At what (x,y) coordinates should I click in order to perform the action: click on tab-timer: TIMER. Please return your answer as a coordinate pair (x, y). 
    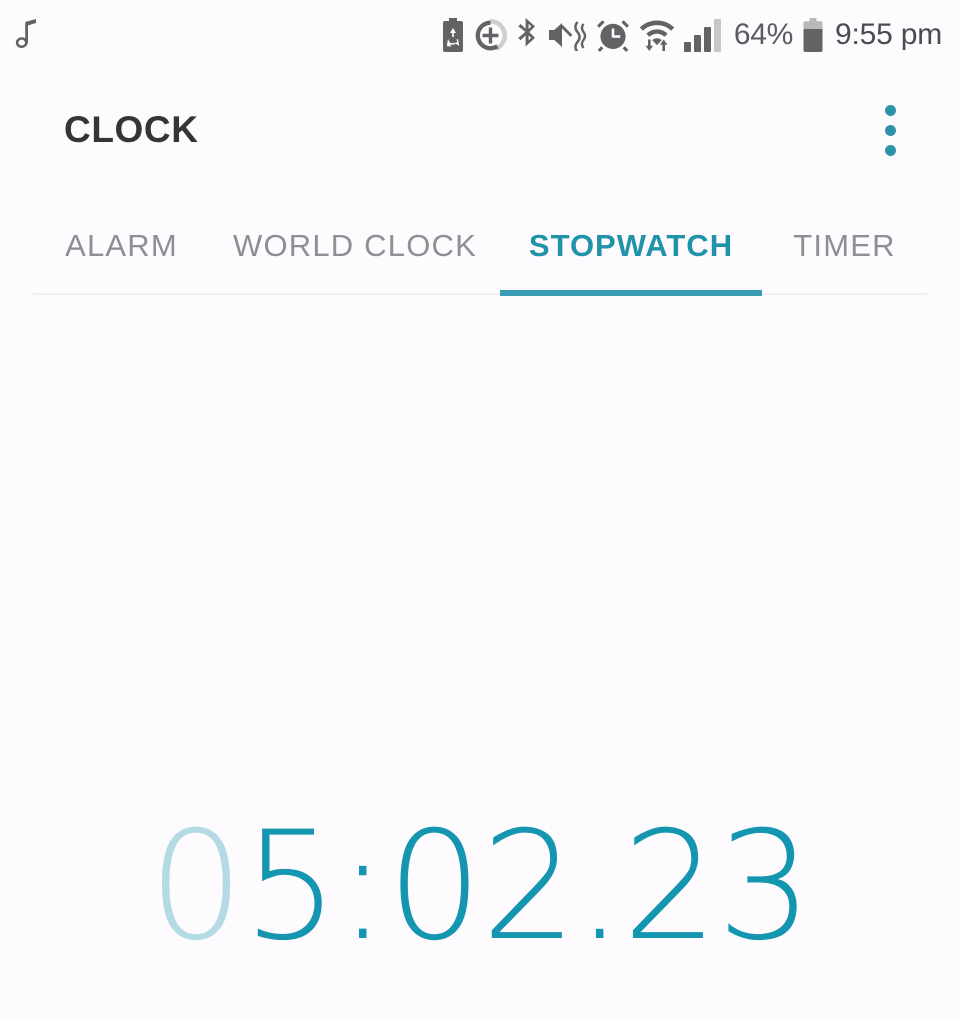
    Looking at the image, I should click on (844, 246).